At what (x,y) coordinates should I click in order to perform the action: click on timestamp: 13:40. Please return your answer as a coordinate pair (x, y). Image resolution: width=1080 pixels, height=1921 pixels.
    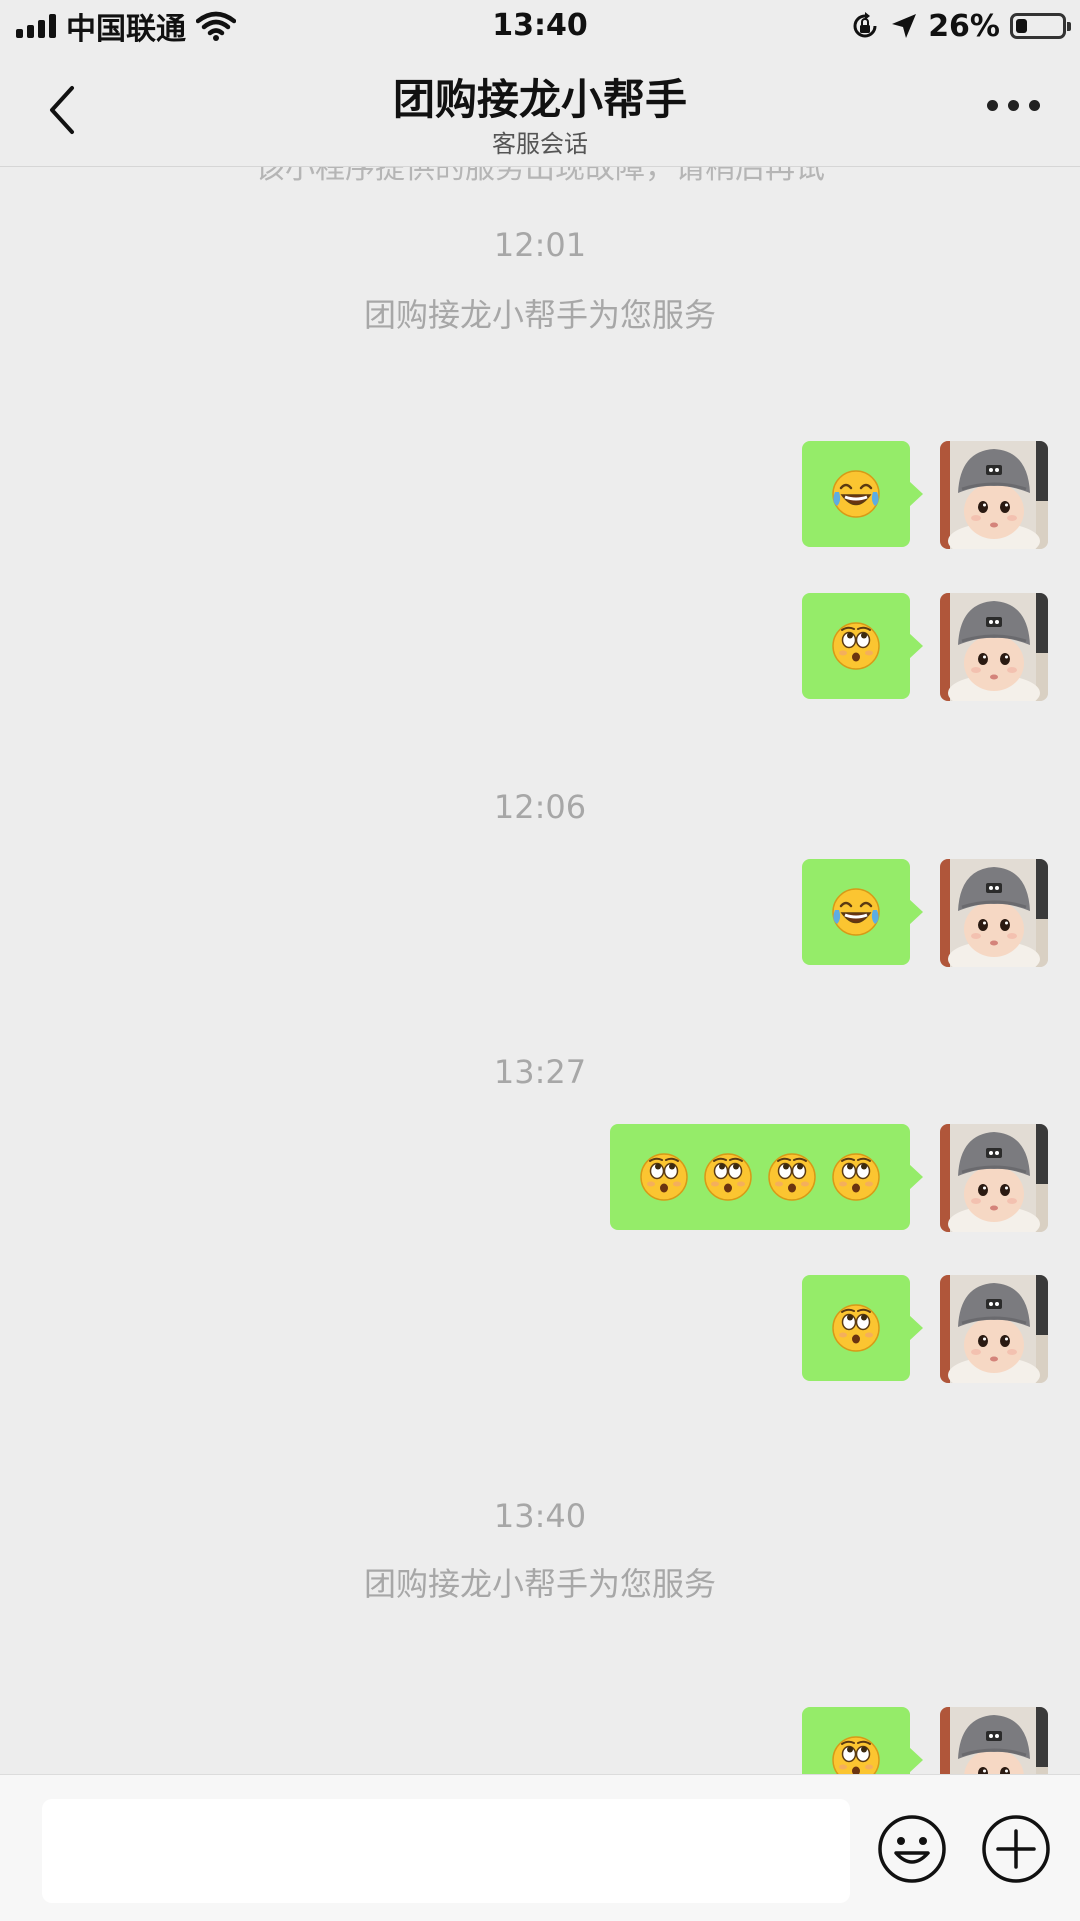
    Looking at the image, I should click on (540, 1516).